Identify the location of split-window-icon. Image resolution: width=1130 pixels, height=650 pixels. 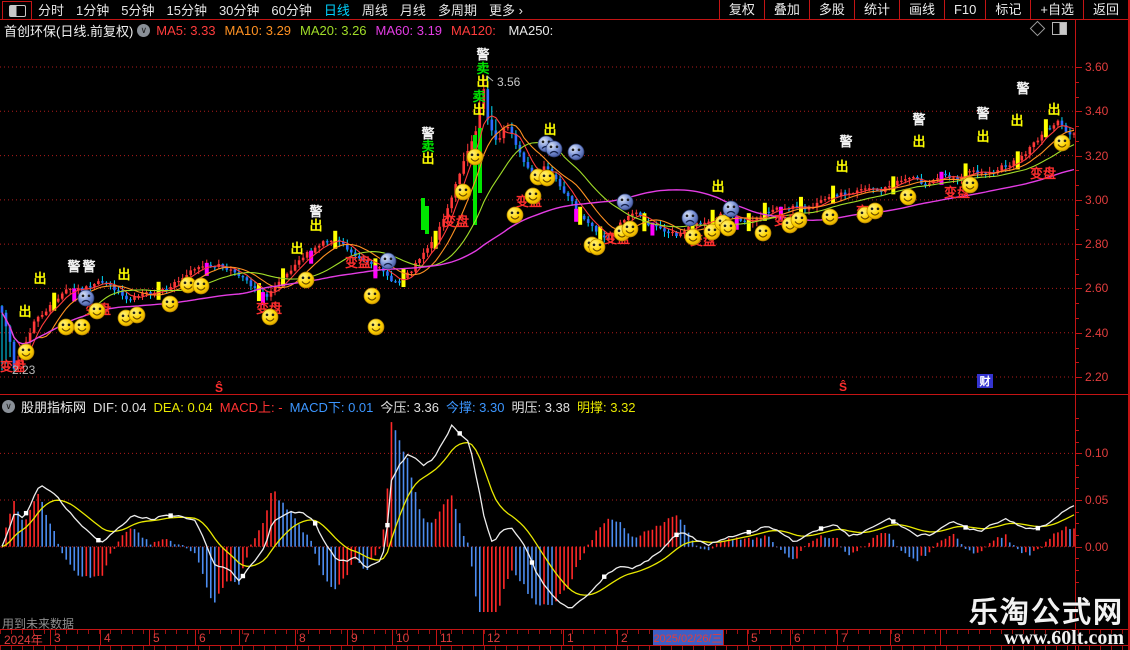
(1059, 28).